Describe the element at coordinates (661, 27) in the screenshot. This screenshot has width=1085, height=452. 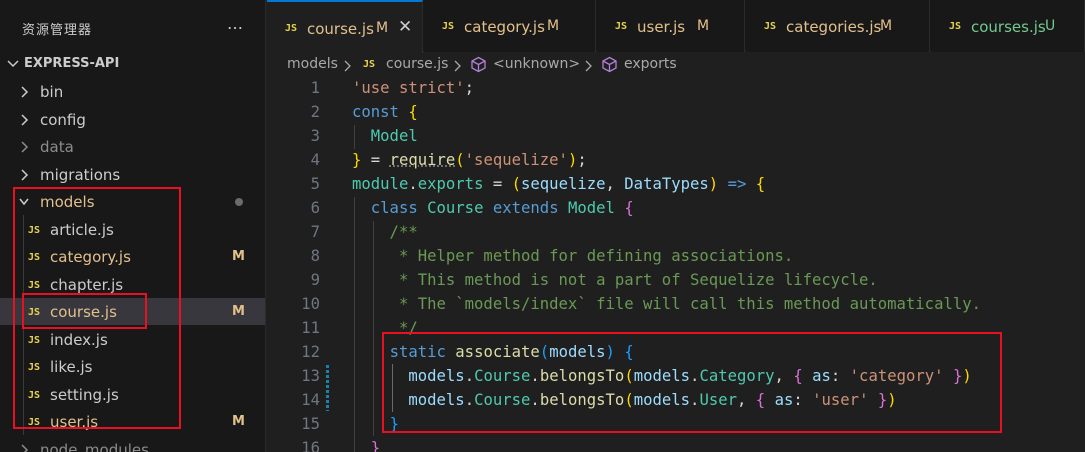
I see `tab-label: user.js` at that location.